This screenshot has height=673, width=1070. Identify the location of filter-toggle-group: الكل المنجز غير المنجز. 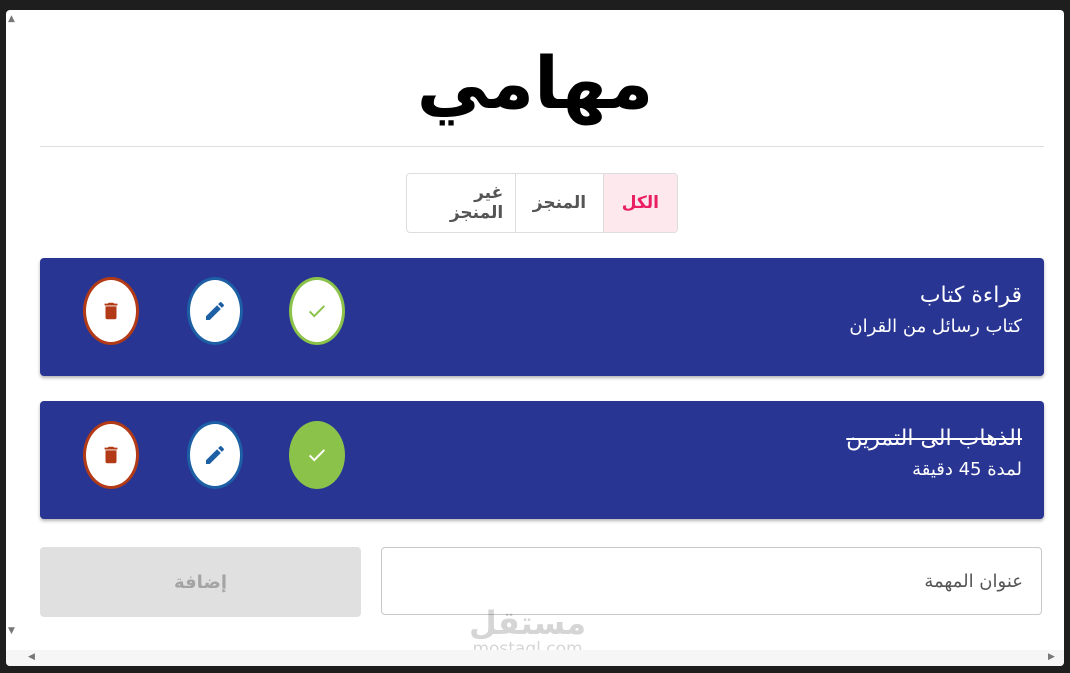
(542, 203).